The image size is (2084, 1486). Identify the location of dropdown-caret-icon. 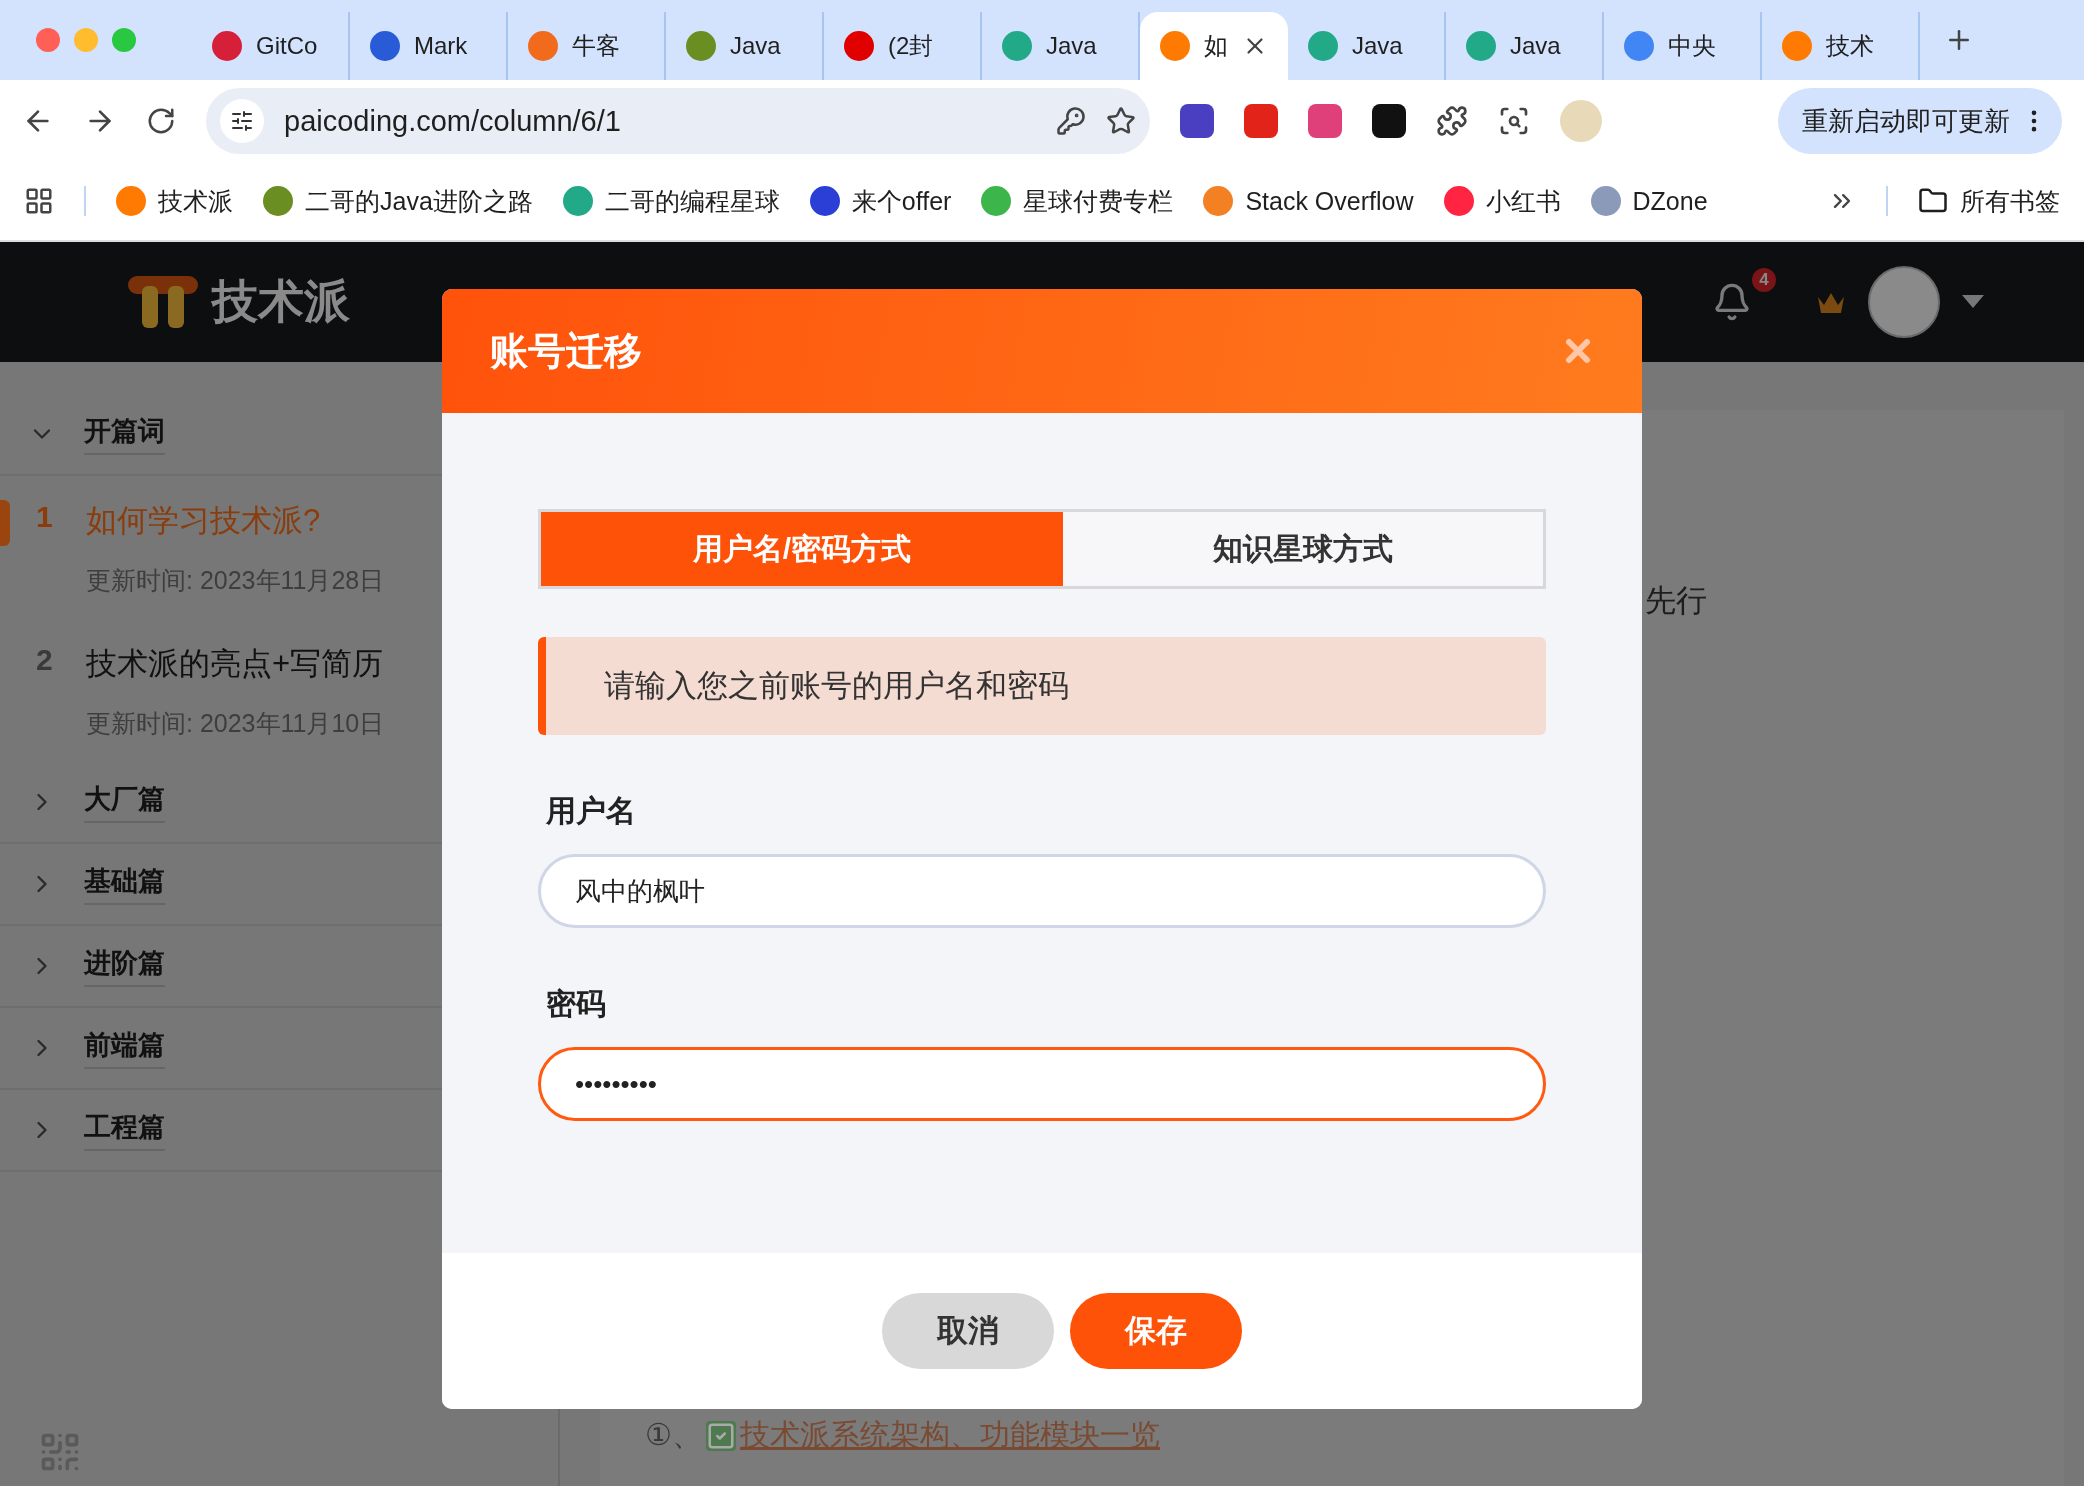
(1973, 302).